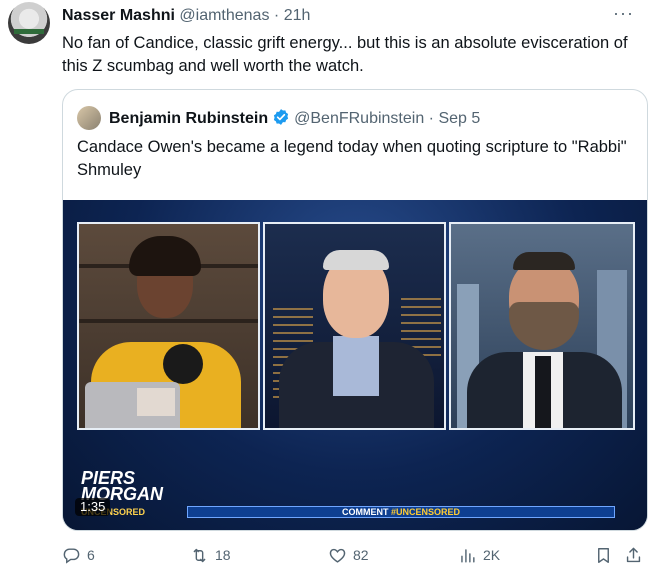 The image size is (652, 572). What do you see at coordinates (224, 15) in the screenshot?
I see `author-handle: @iamthenas` at bounding box center [224, 15].